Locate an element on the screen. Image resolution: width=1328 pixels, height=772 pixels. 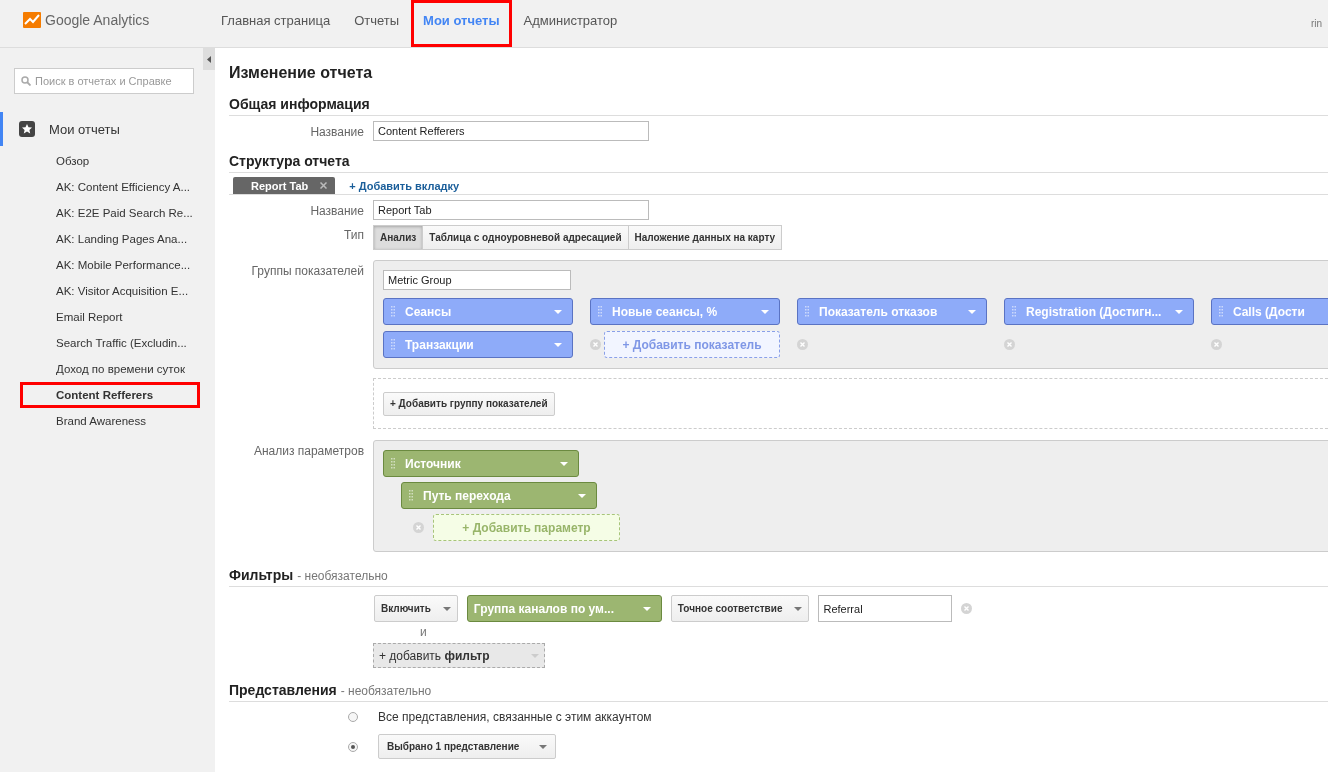
add-group-button: + Добавить группу показателей is located at coordinates (469, 403).